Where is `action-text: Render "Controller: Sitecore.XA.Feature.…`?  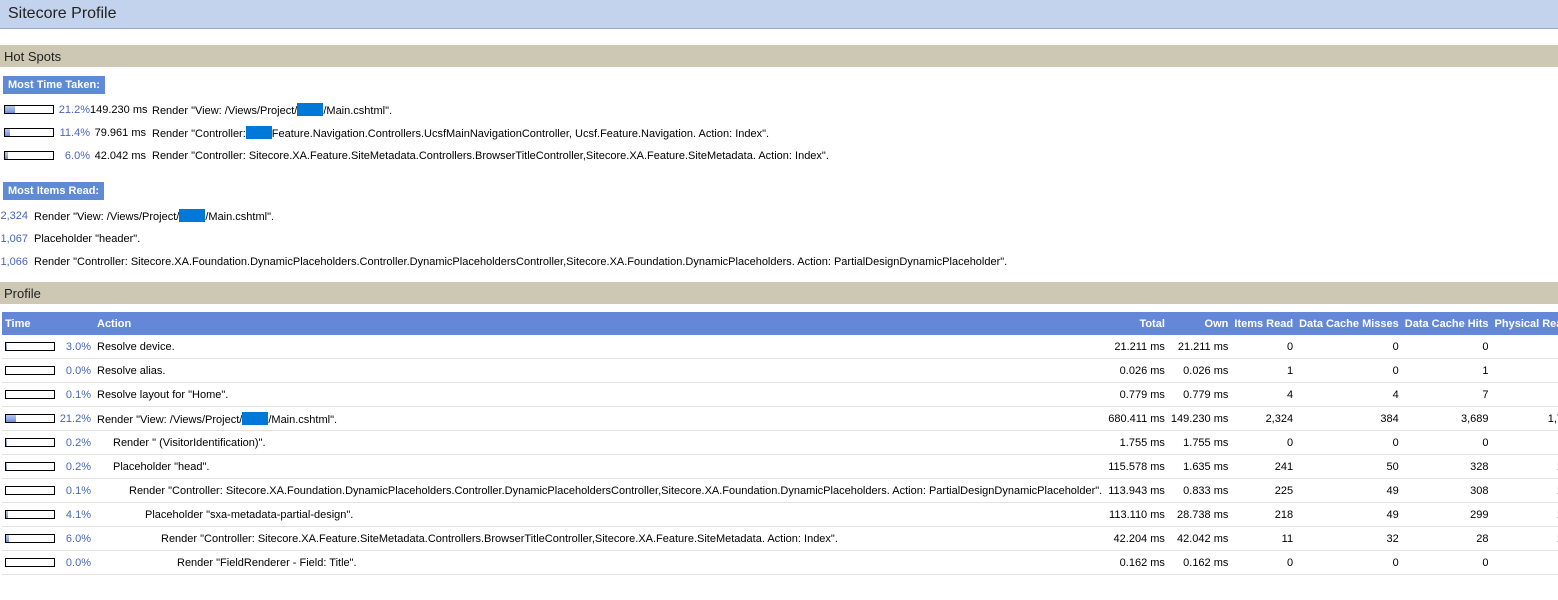
action-text: Render "Controller: Sitecore.XA.Feature.… is located at coordinates (499, 538).